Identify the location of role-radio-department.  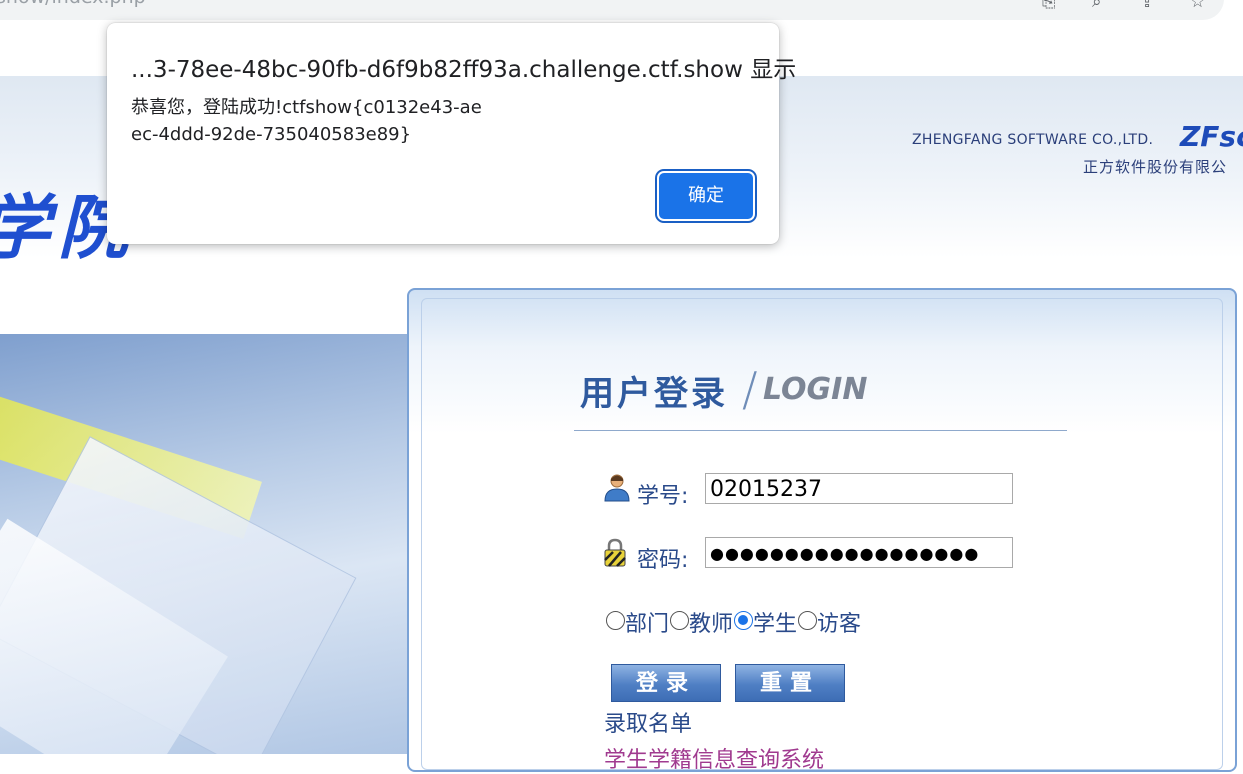
(615, 620).